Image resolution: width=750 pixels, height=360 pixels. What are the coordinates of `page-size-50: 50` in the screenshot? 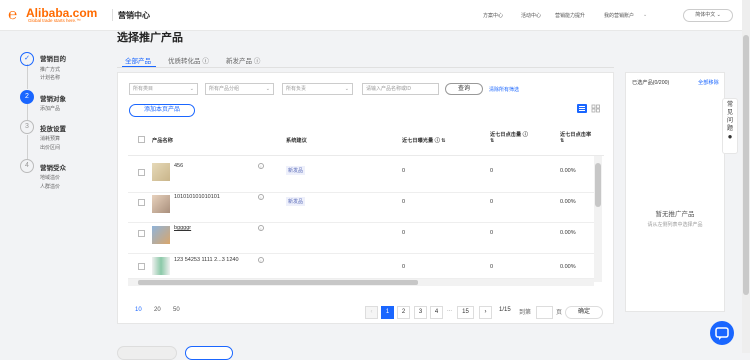 It's located at (176, 310).